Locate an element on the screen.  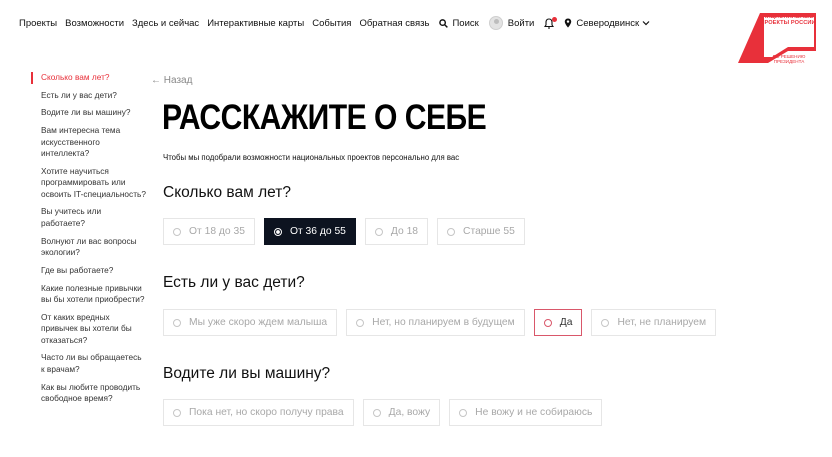
nav-here-and-now: Здесь и сейчас is located at coordinates (165, 23).